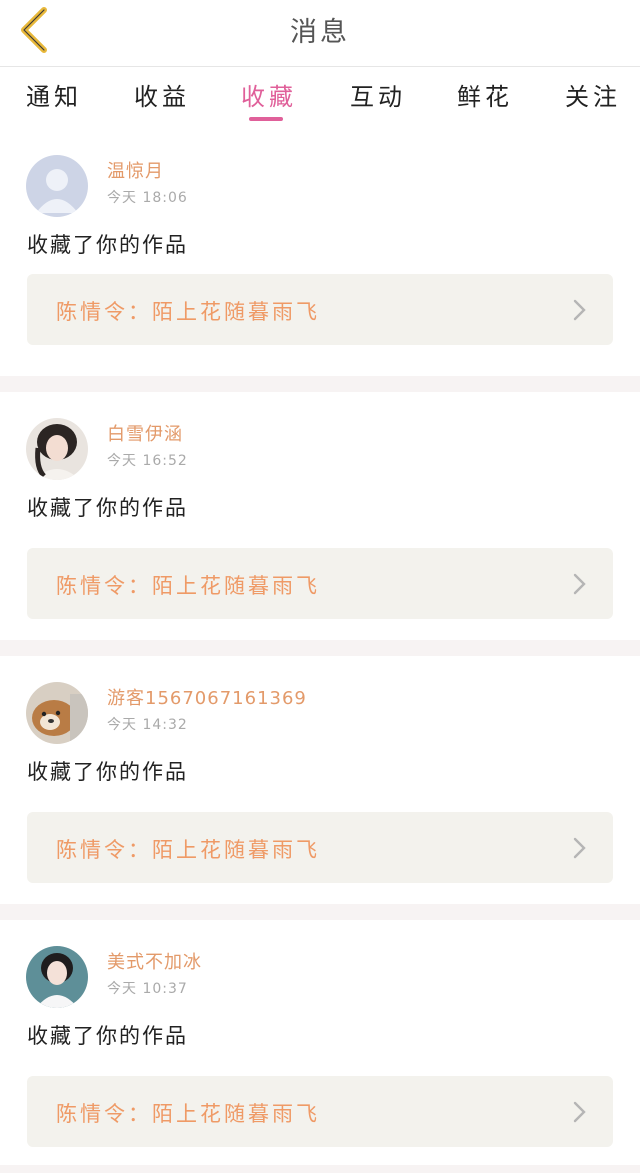 Image resolution: width=640 pixels, height=1176 pixels. Describe the element at coordinates (320, 97) in the screenshot. I see `tab-bar: 通知 收益 收藏 互动 鲜花 关注` at that location.